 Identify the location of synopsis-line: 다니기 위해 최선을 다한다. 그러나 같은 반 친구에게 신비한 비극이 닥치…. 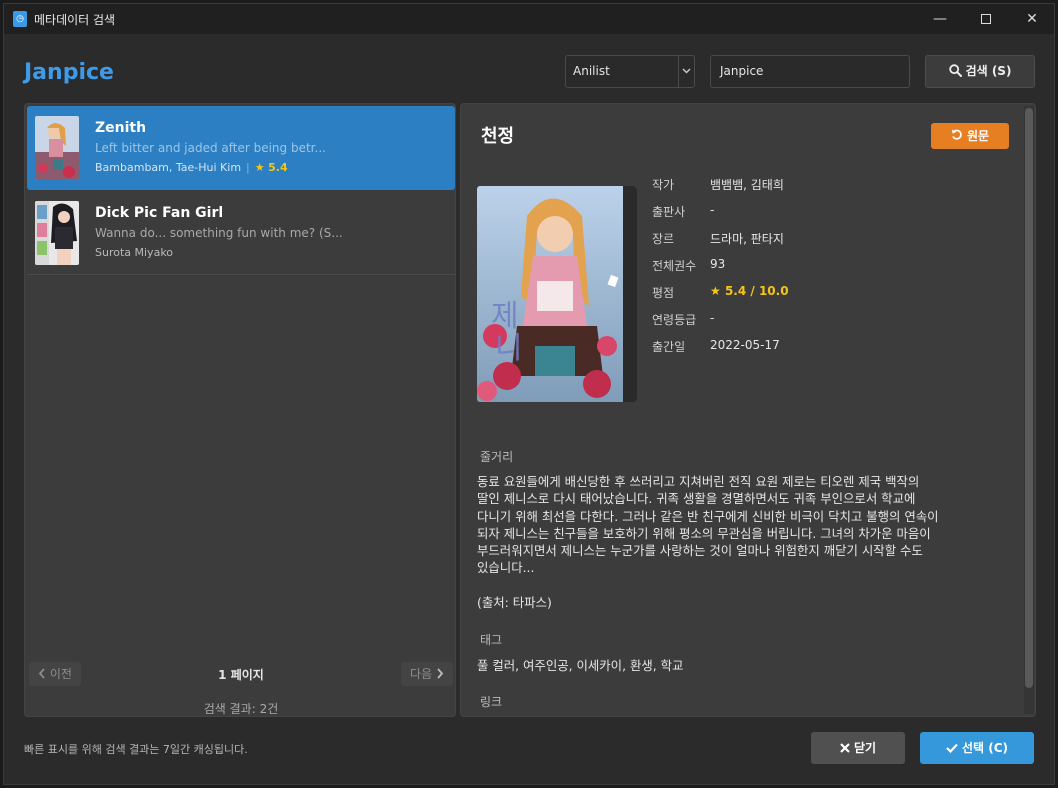
(708, 516).